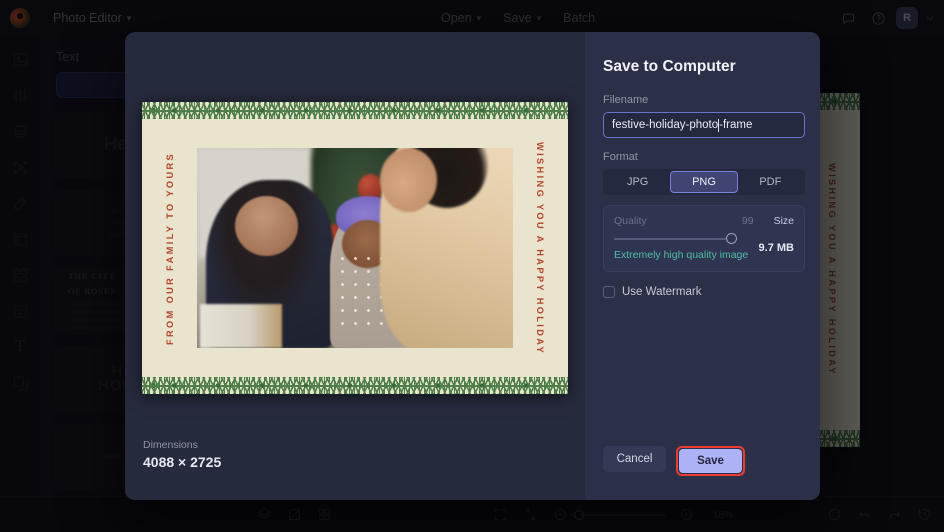 The image size is (944, 532). I want to click on size-value: 9.7 MB, so click(776, 248).